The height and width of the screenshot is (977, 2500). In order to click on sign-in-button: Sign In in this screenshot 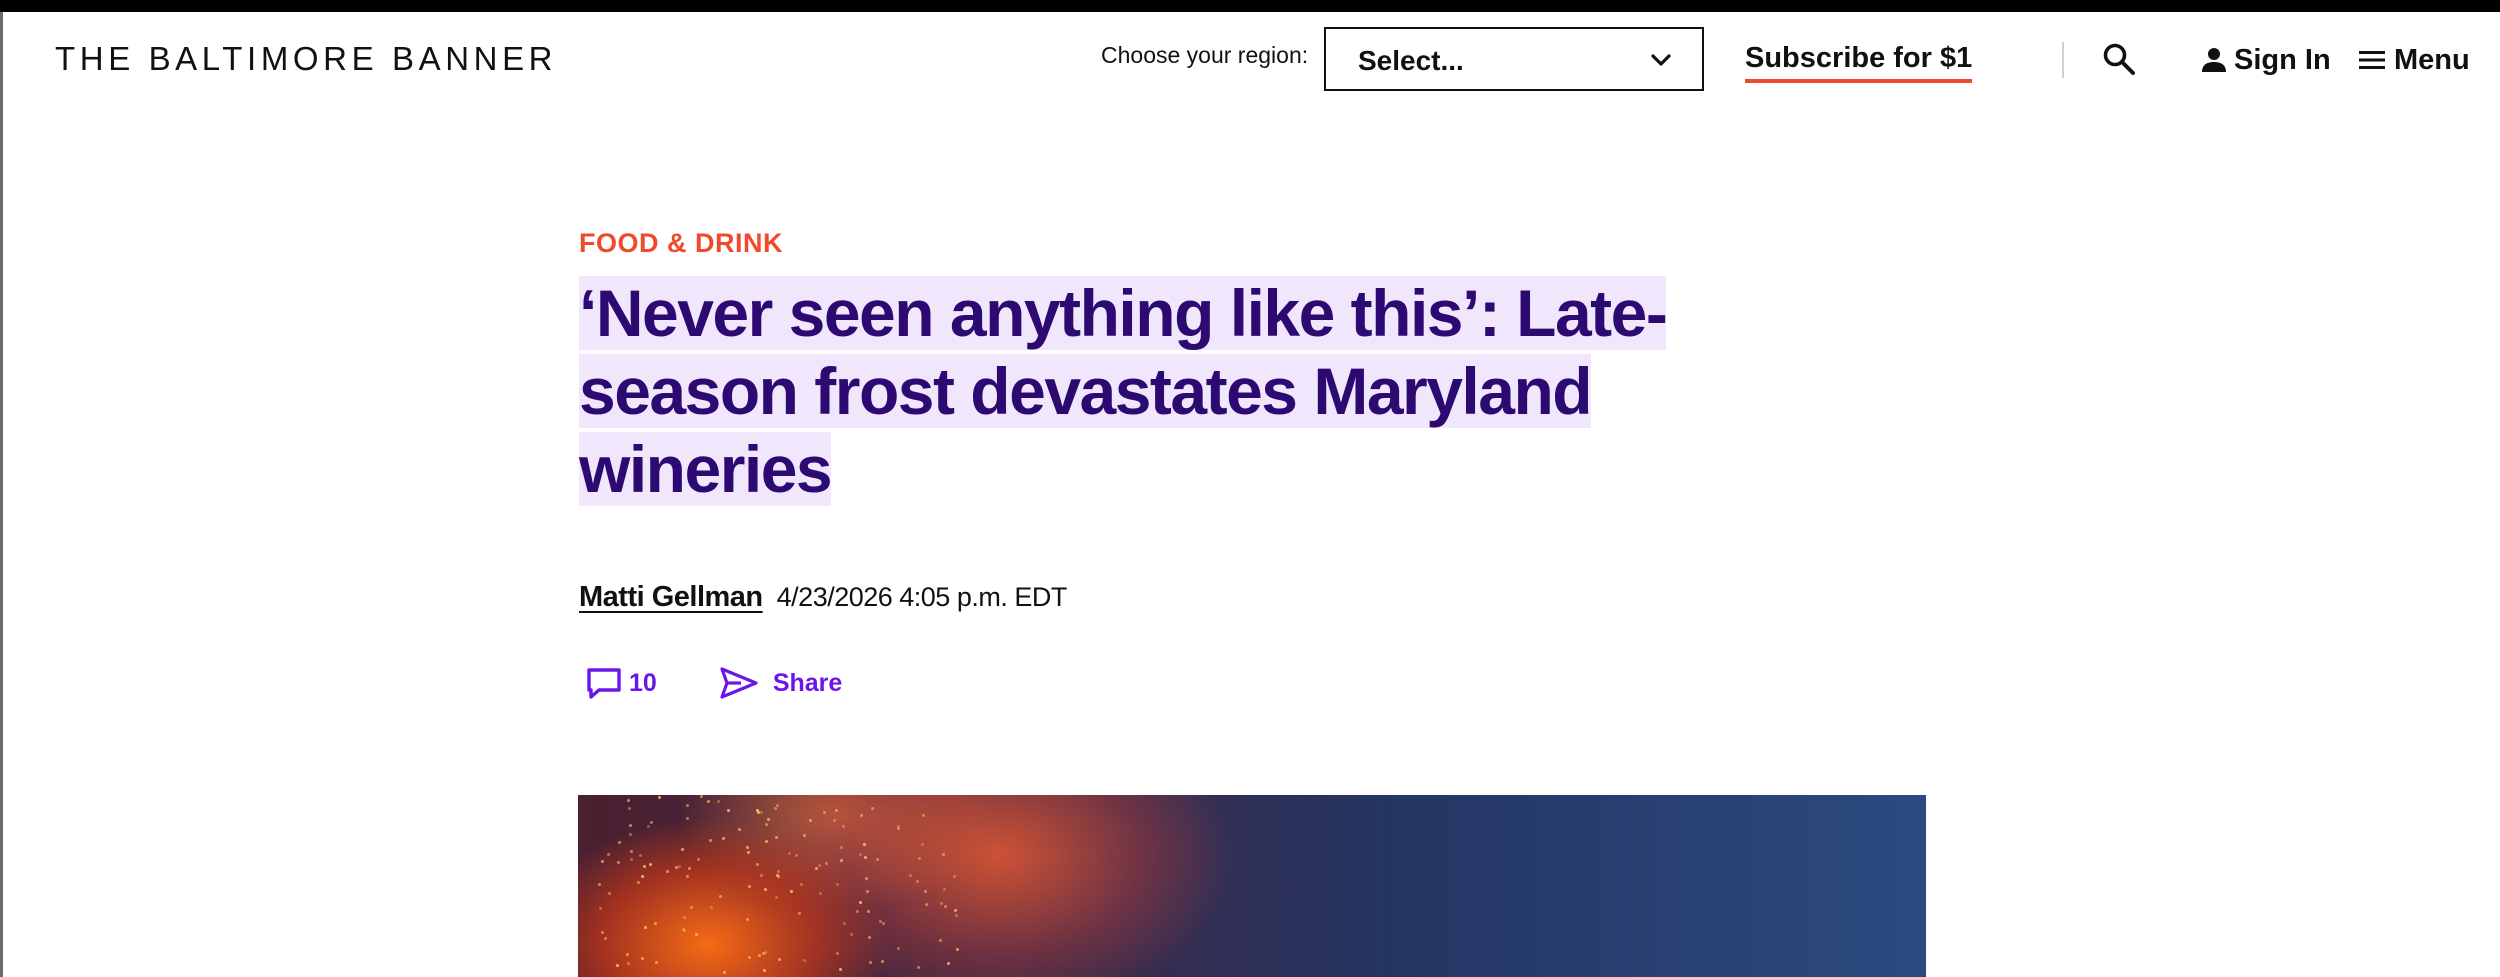, I will do `click(2265, 60)`.